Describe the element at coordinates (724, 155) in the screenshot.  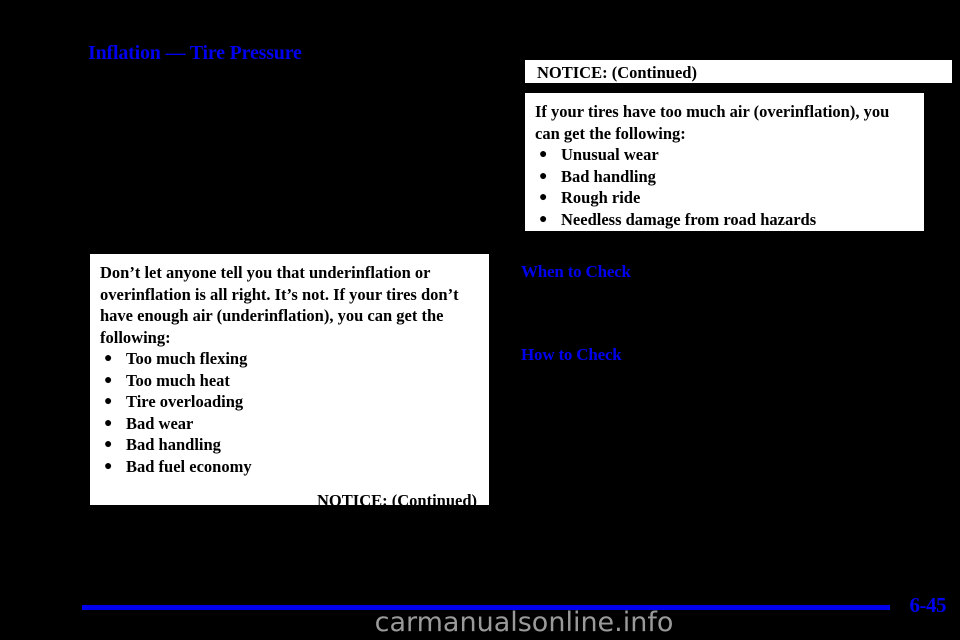
I see `list-item: ● Unusual wear` at that location.